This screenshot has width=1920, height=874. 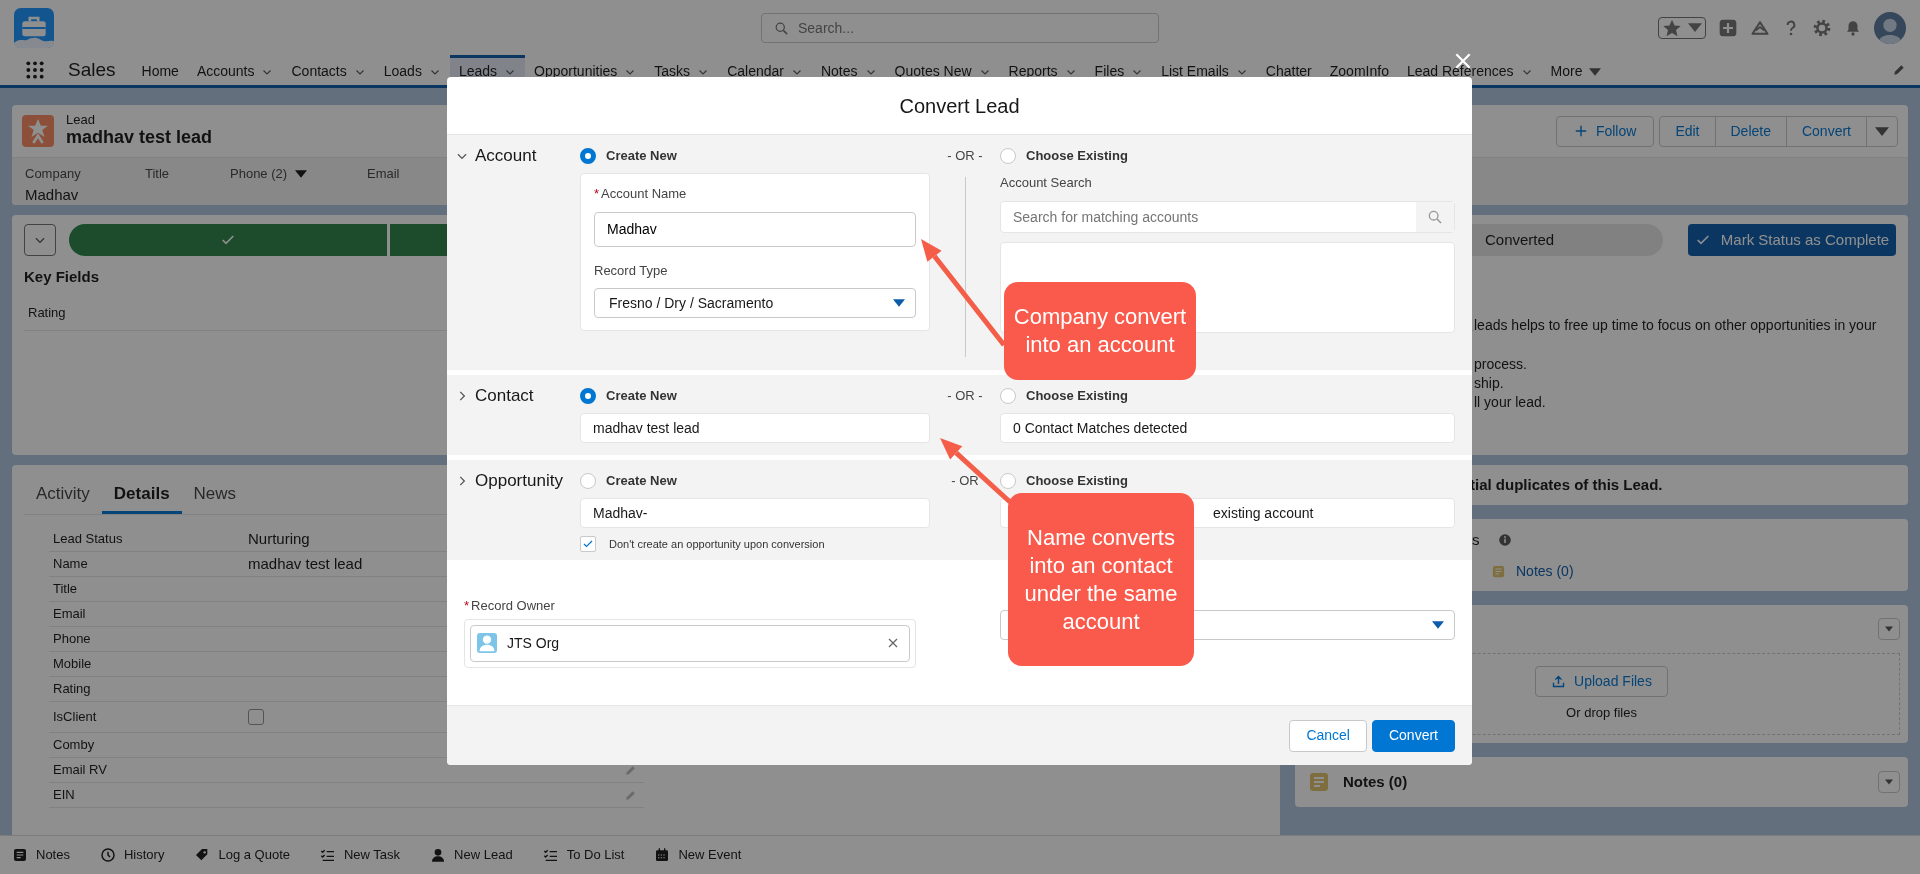 I want to click on section-title: Contact, so click(x=504, y=396).